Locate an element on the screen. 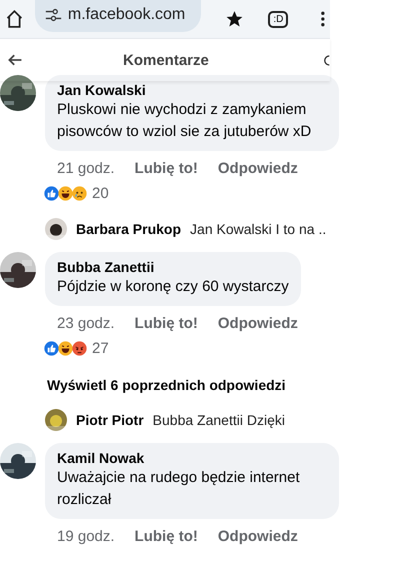  author-name: Kamil Nowak is located at coordinates (192, 458).